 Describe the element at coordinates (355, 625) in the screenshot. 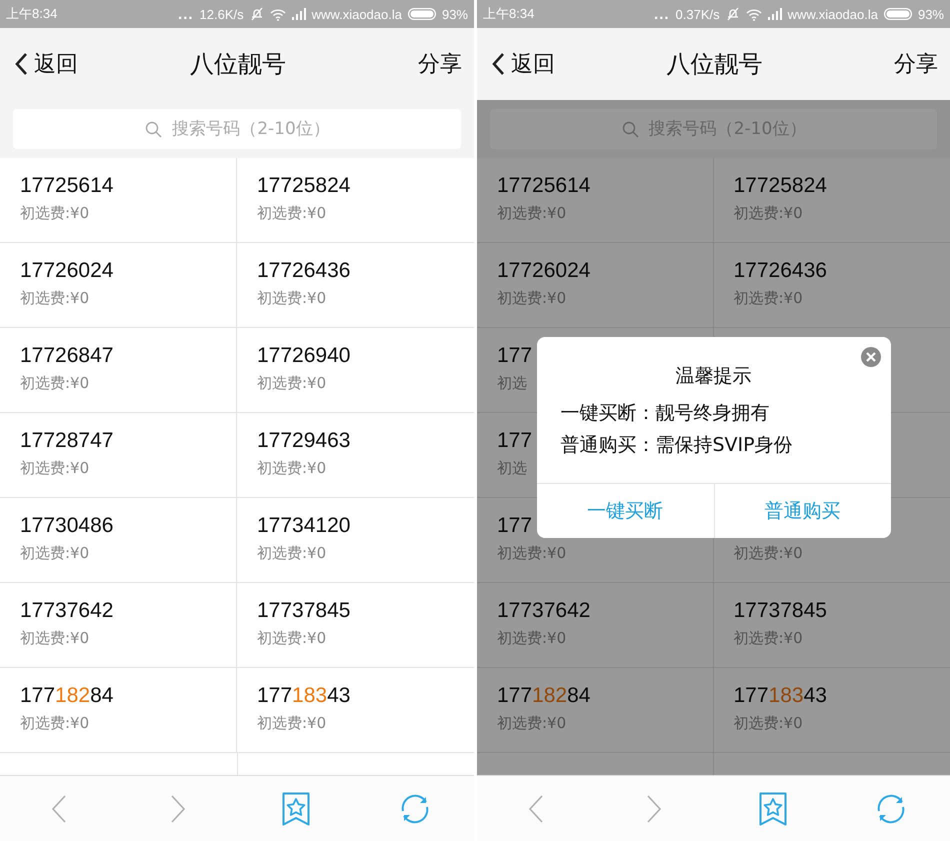

I see `number-card: 17737845 初选费:¥0` at that location.